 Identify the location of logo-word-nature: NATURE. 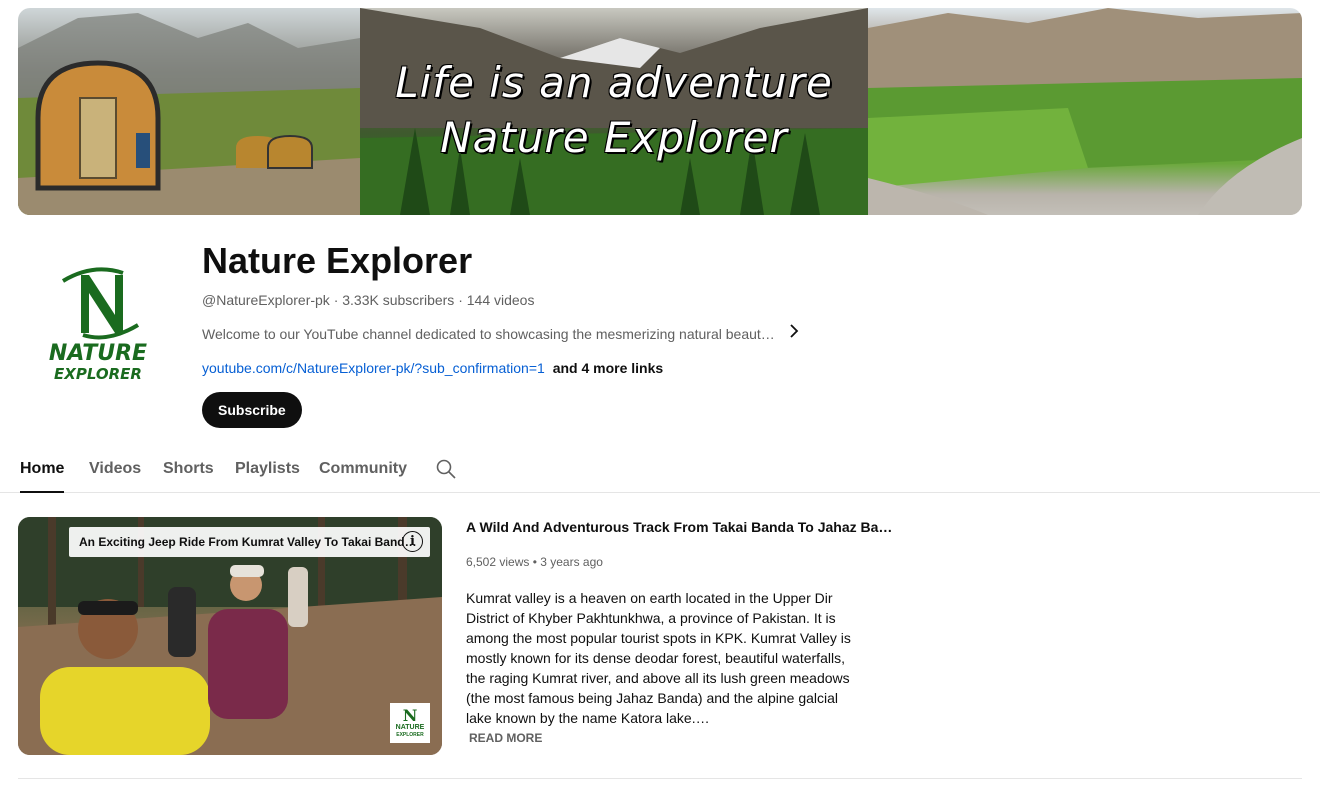
(98, 353).